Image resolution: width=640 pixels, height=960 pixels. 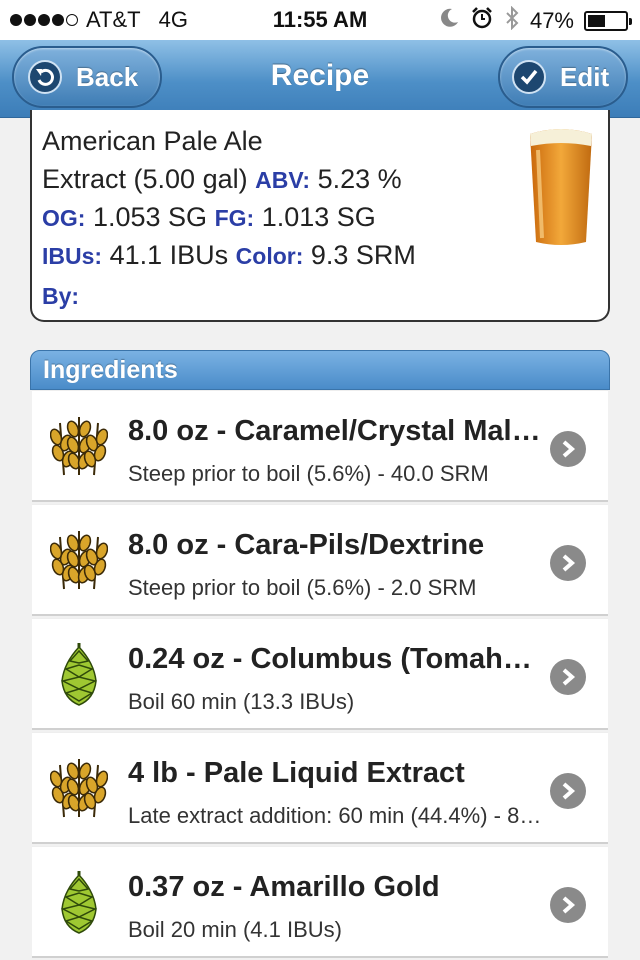 I want to click on battery-icon, so click(x=608, y=21).